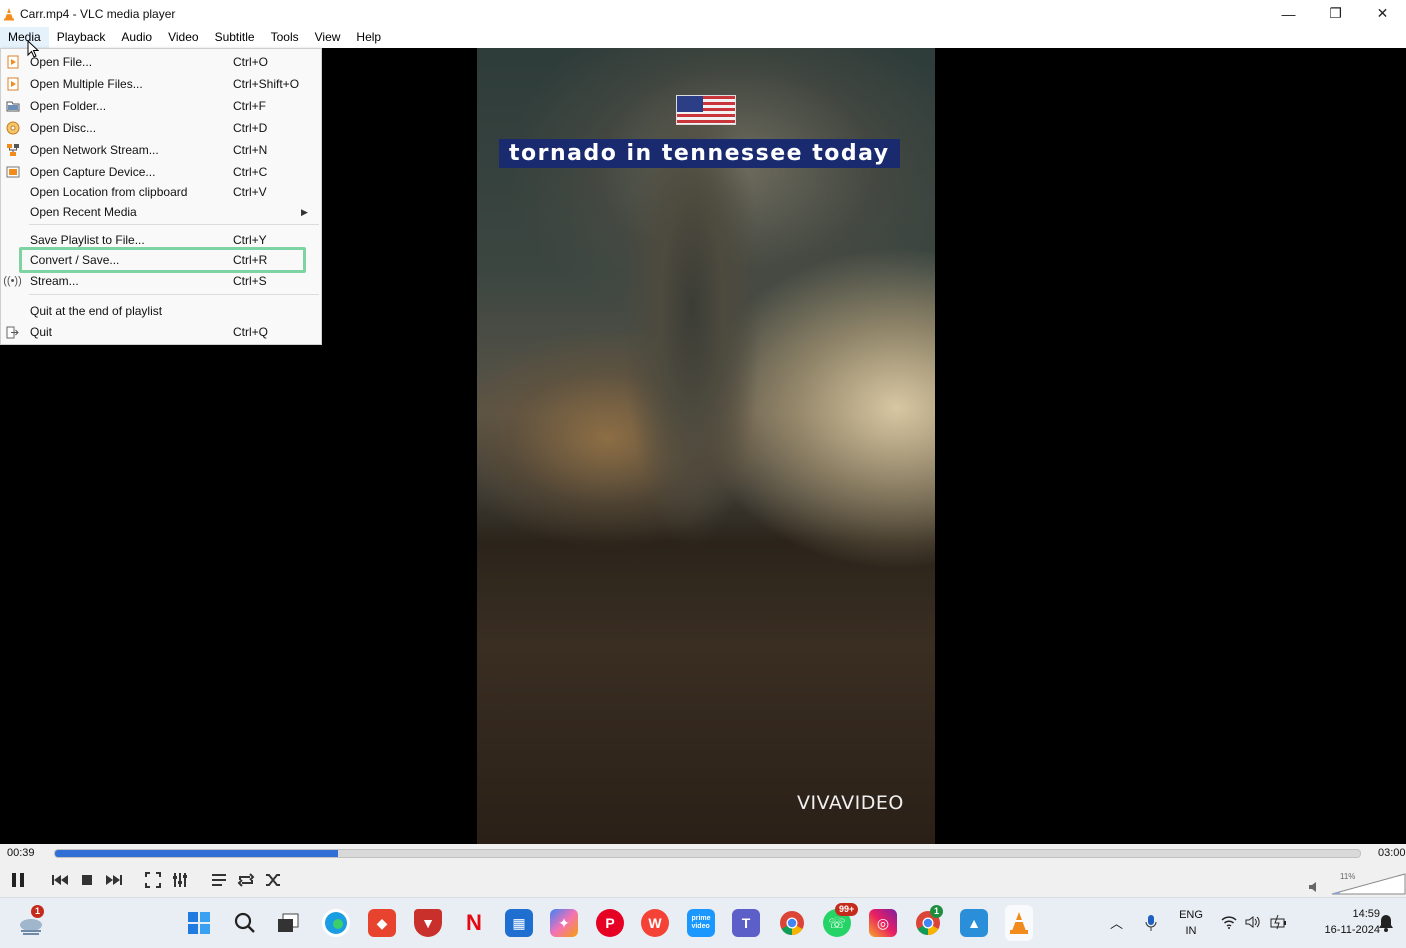 The height and width of the screenshot is (948, 1406). What do you see at coordinates (161, 84) in the screenshot?
I see `menu-open-multiple-files: Open Multiple Files... Ctrl+Shift+O` at bounding box center [161, 84].